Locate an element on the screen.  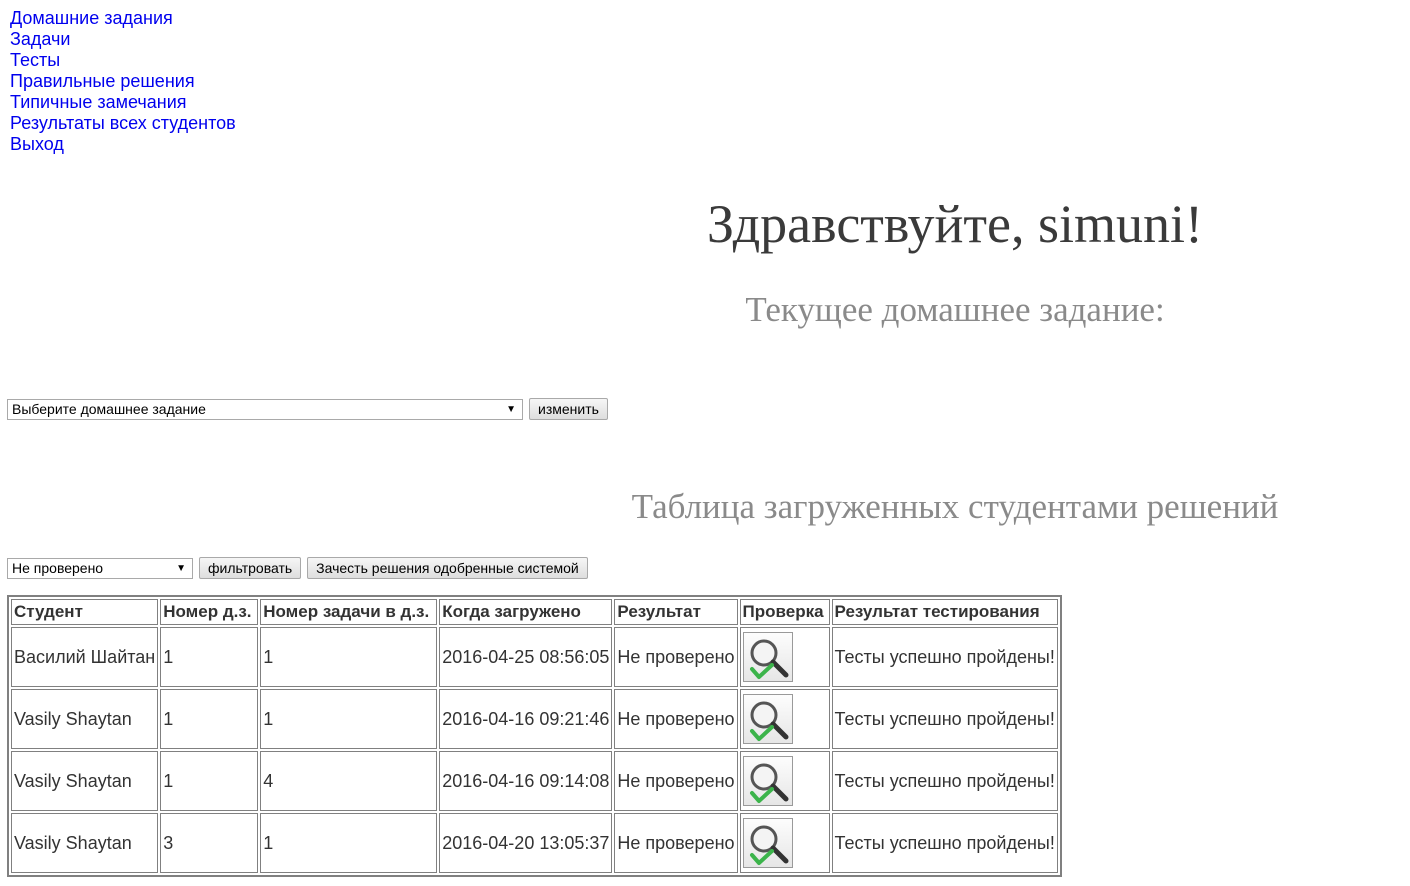
greeting-title: Здравствуйте, simuni! is located at coordinates (955, 224).